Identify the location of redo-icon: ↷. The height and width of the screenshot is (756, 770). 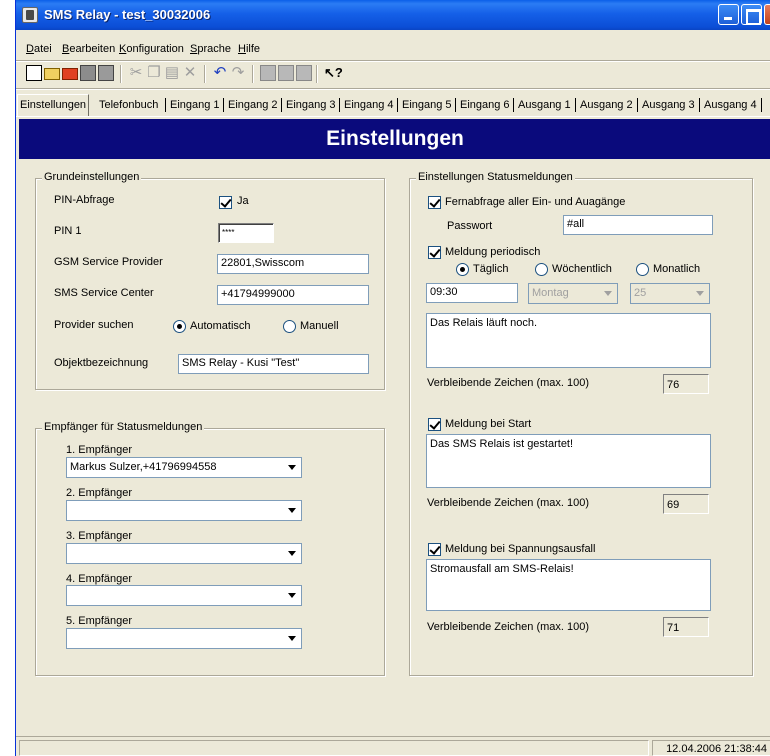
(238, 73).